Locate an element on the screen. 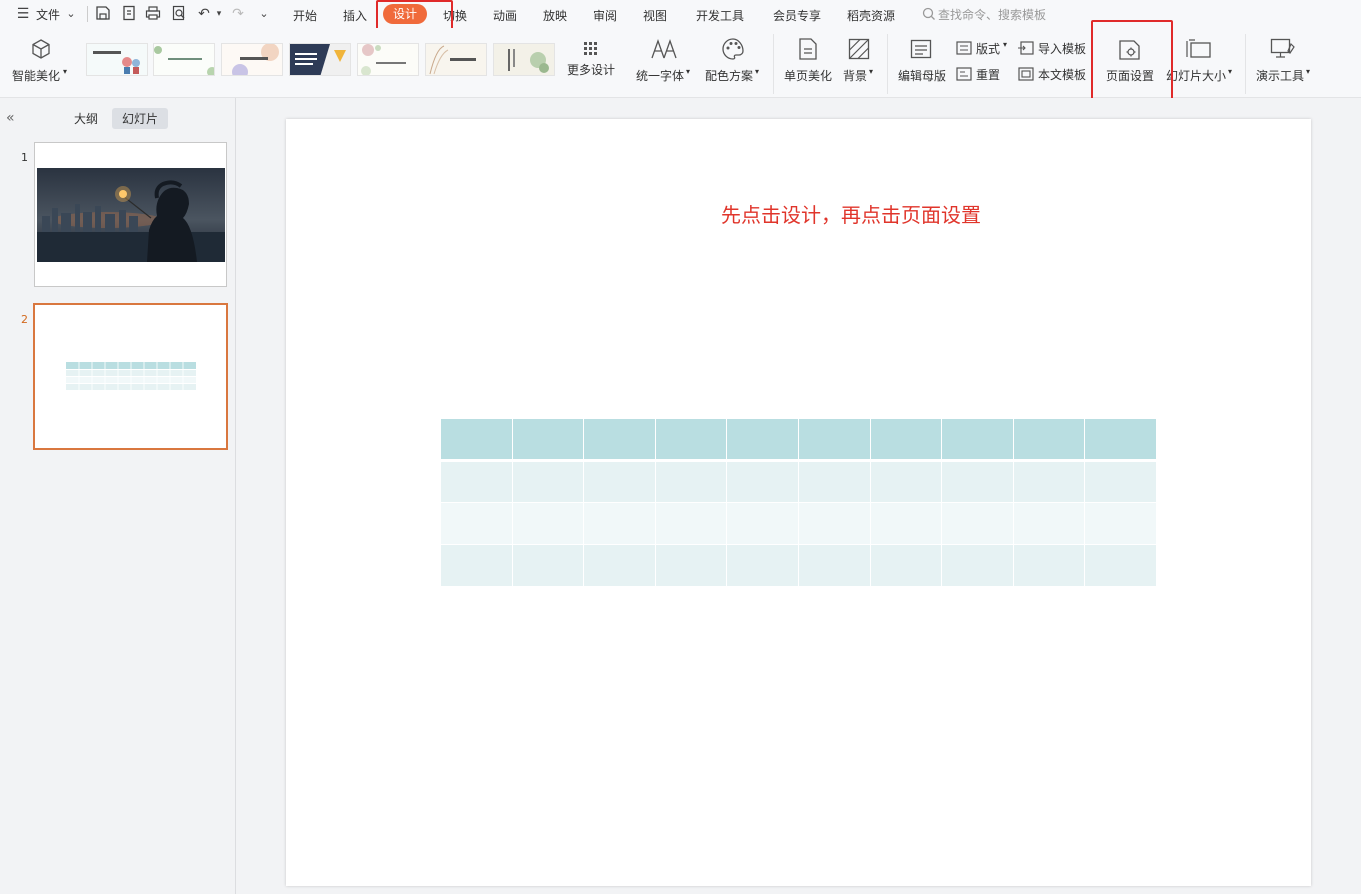 This screenshot has height=894, width=1361. page-beautify-button: 单页美化 is located at coordinates (808, 75).